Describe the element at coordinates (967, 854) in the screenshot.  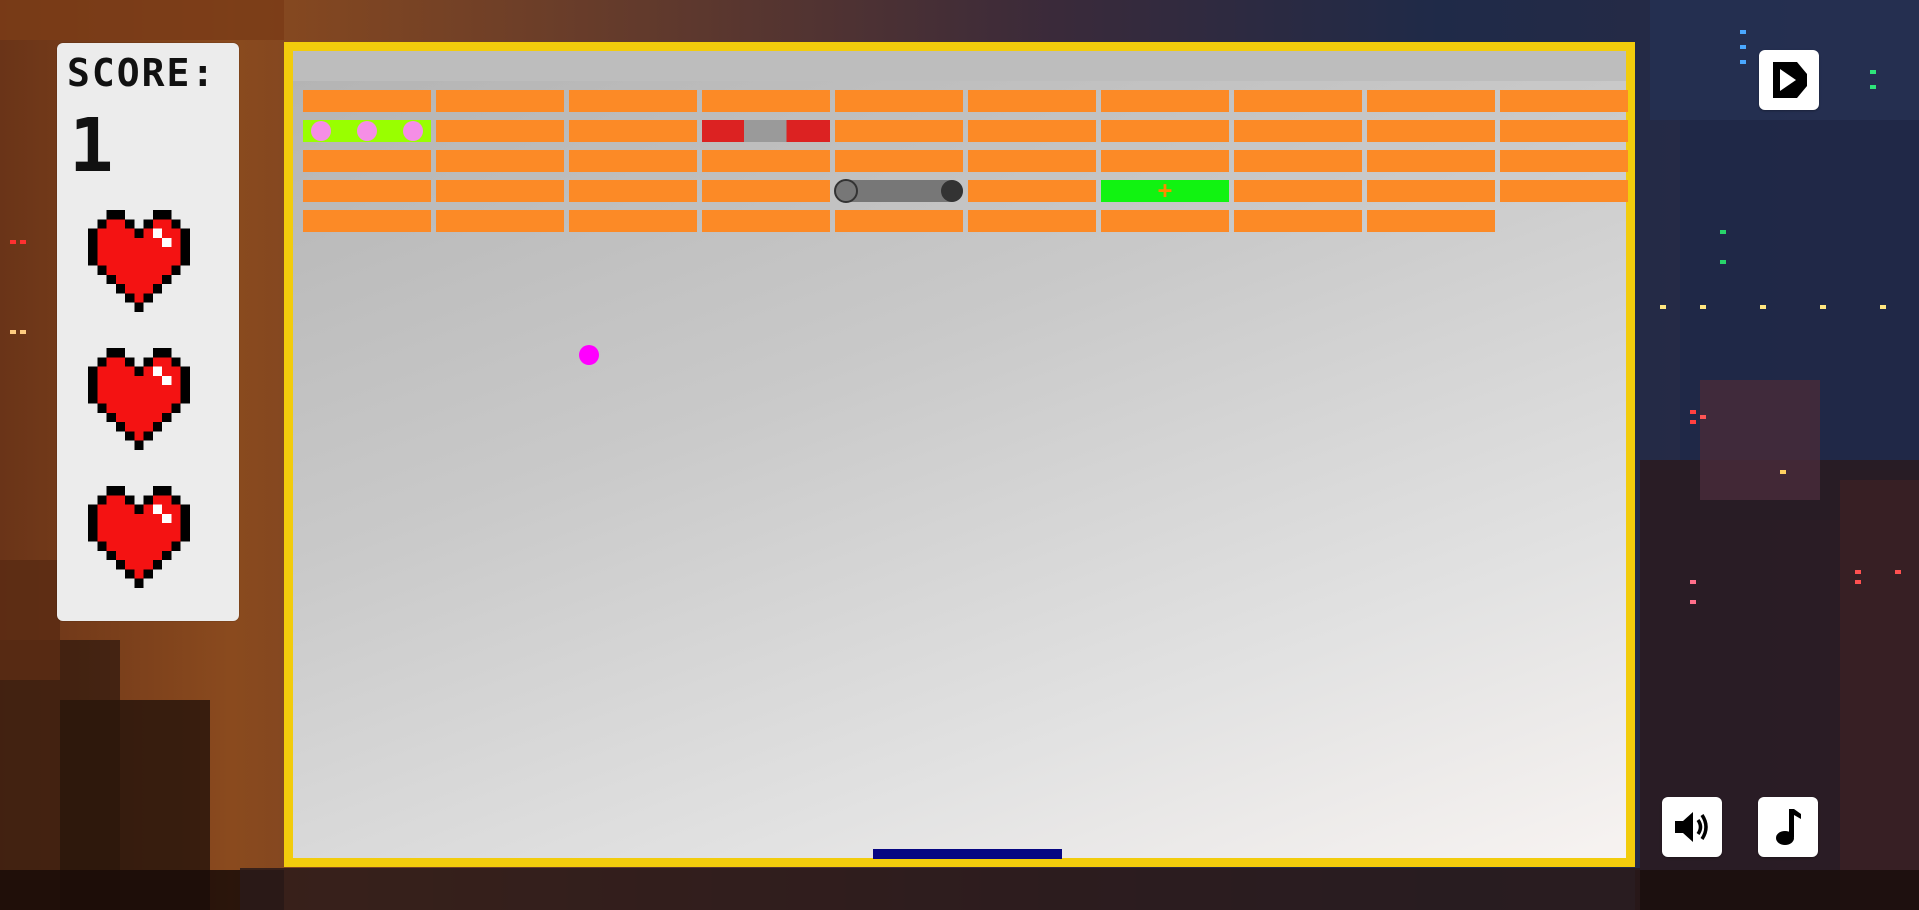
I see `paddle` at that location.